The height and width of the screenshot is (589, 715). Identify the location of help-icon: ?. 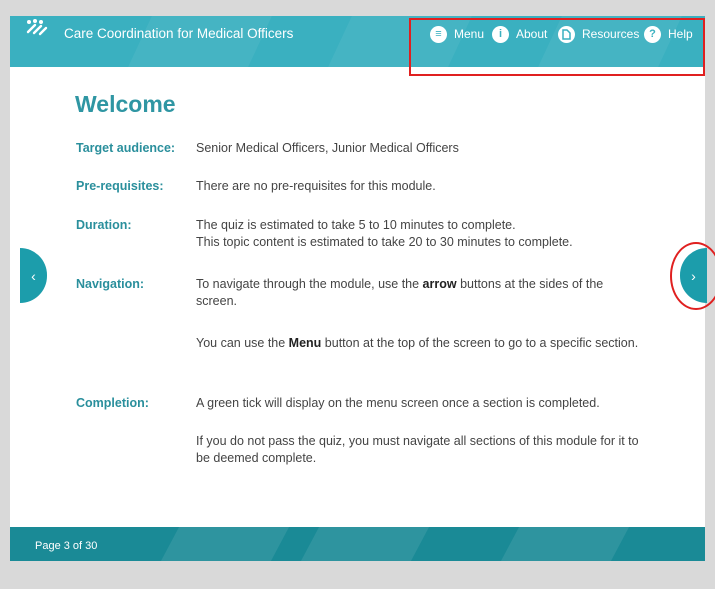
(652, 34).